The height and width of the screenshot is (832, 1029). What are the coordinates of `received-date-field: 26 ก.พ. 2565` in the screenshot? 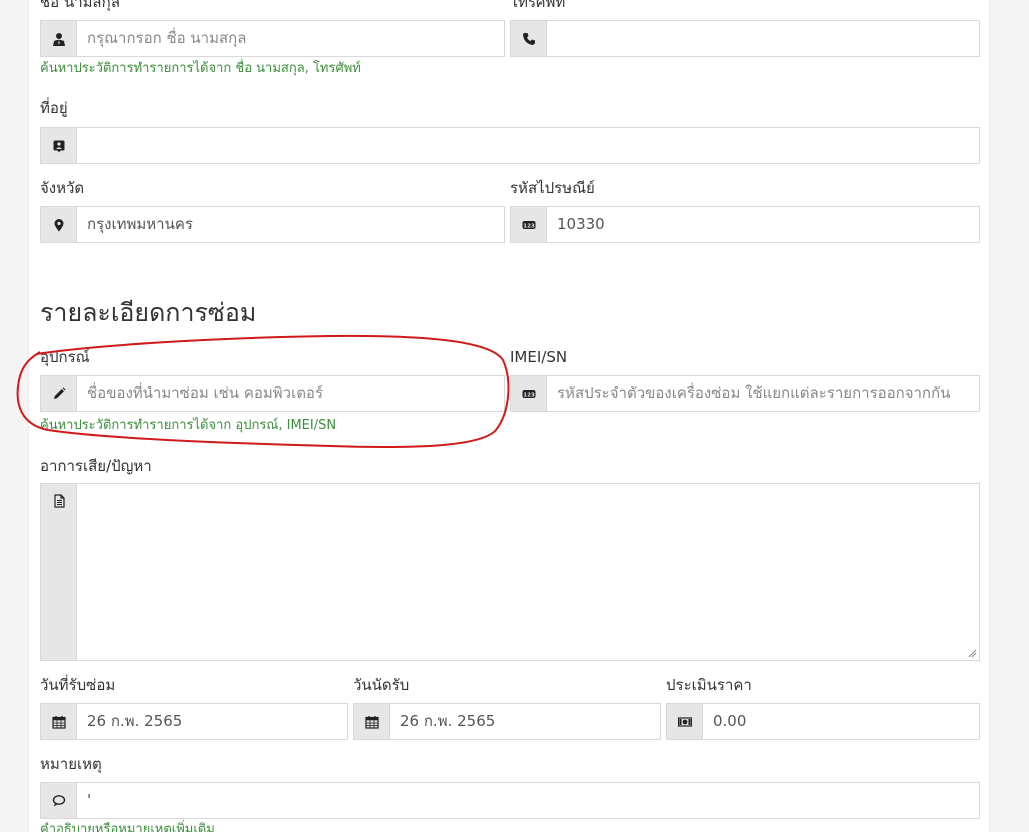 It's located at (194, 721).